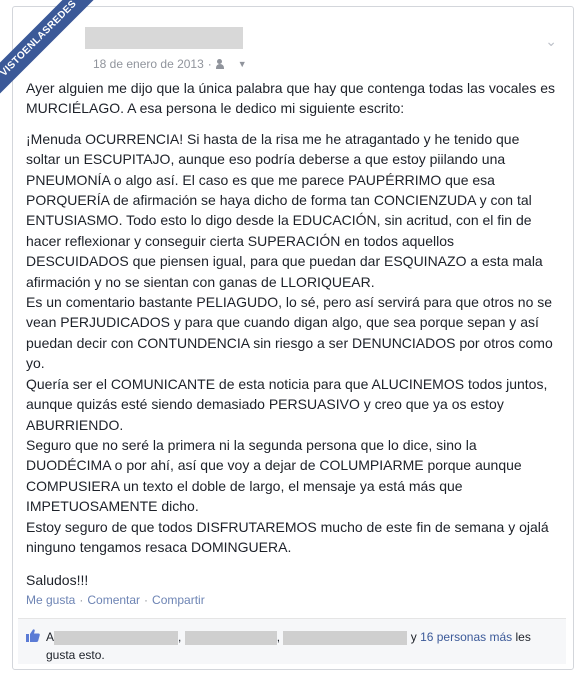 The height and width of the screenshot is (676, 582). I want to click on likes-summary: A, , y 16 personas más les gusta esto., so click(301, 646).